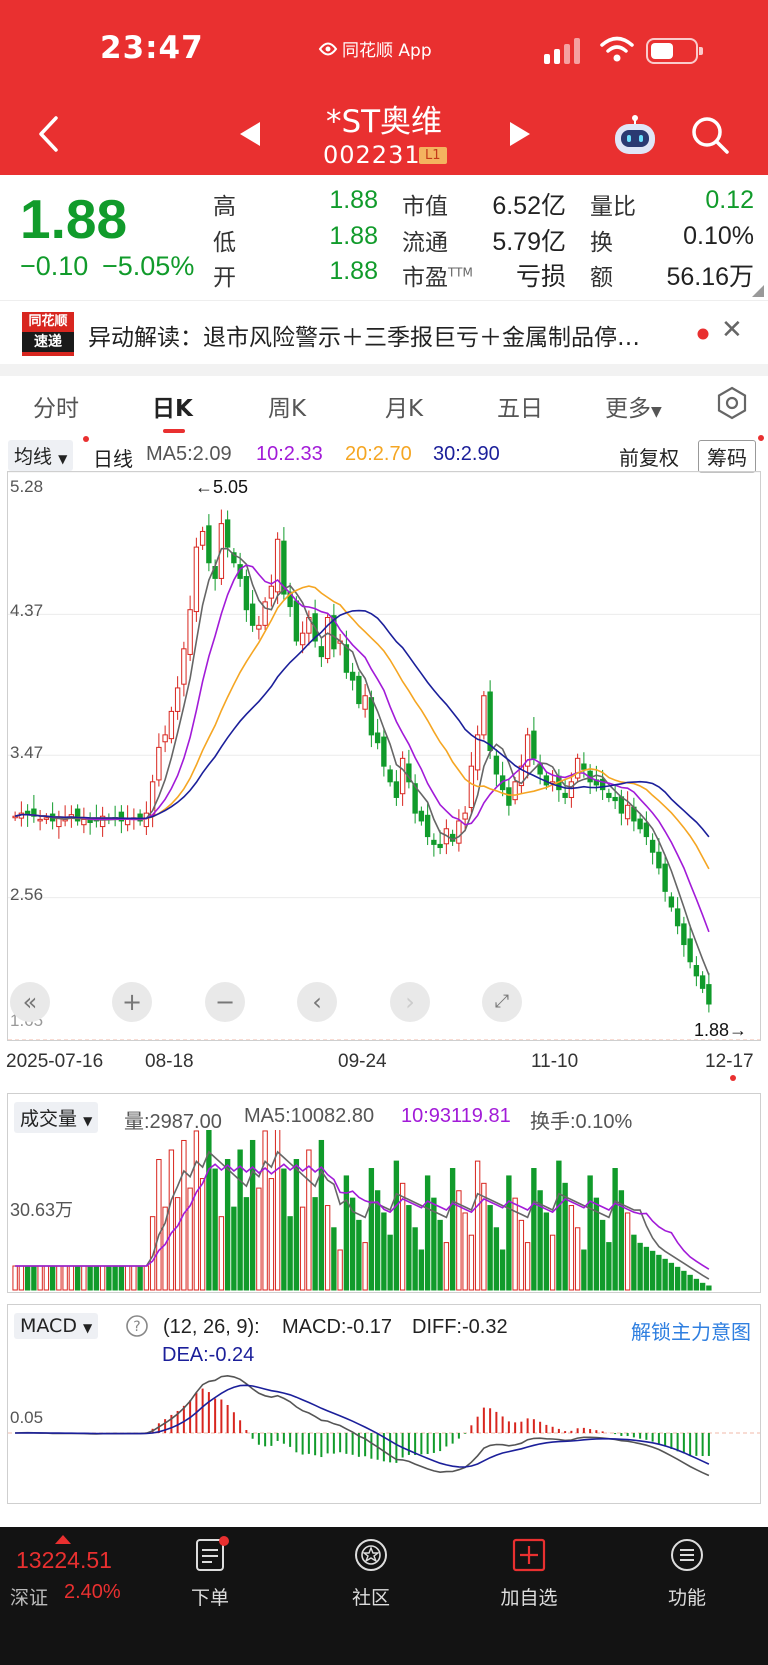 This screenshot has height=1665, width=768. What do you see at coordinates (27, 486) in the screenshot?
I see `y-tick: 5.28` at bounding box center [27, 486].